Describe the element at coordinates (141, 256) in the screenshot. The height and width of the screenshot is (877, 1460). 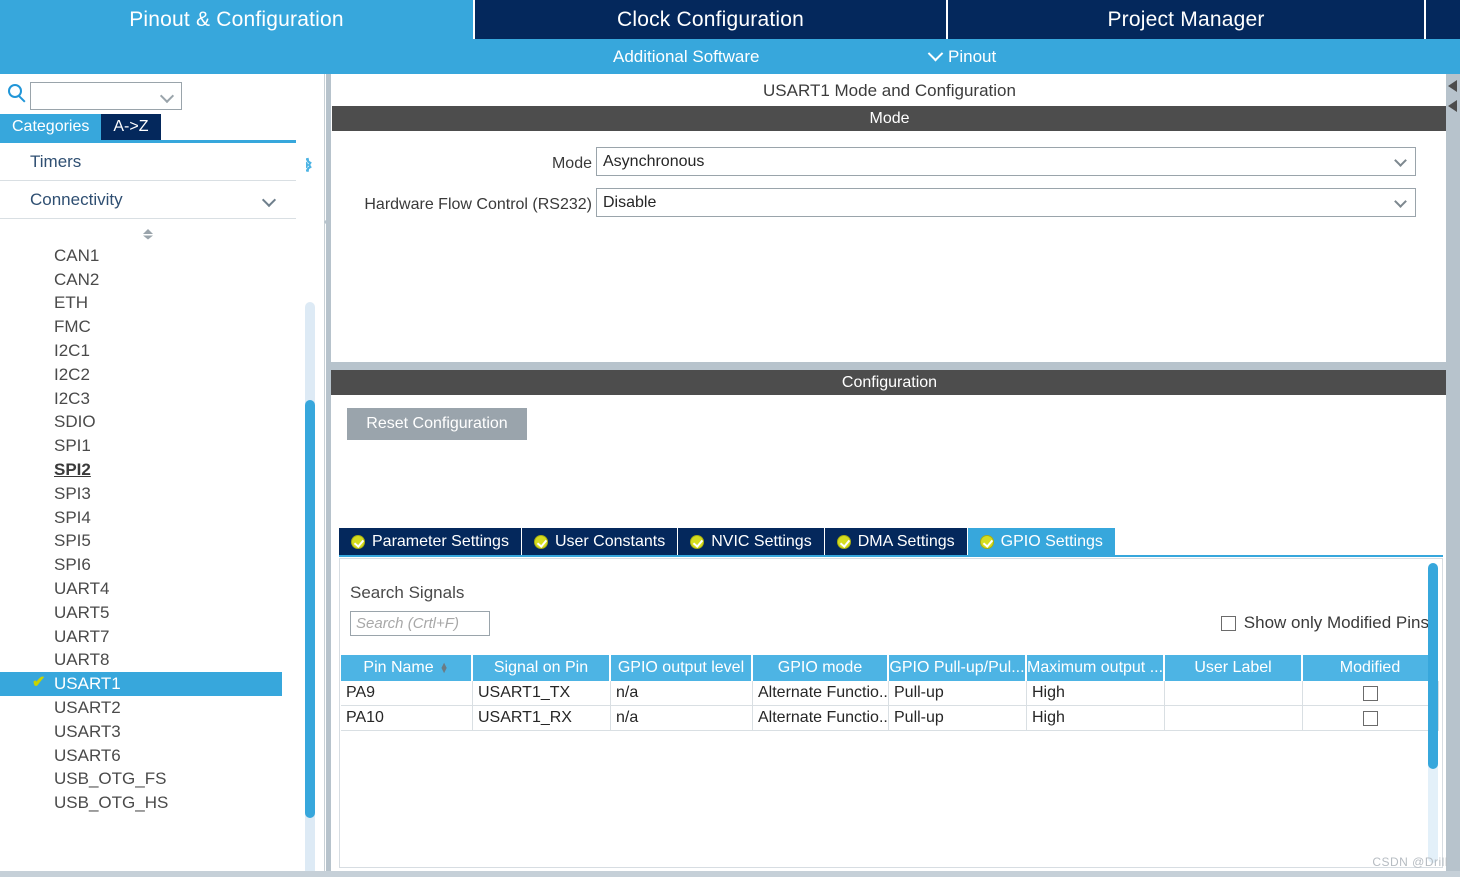
I see `sidebar-item-can1: CAN1` at that location.